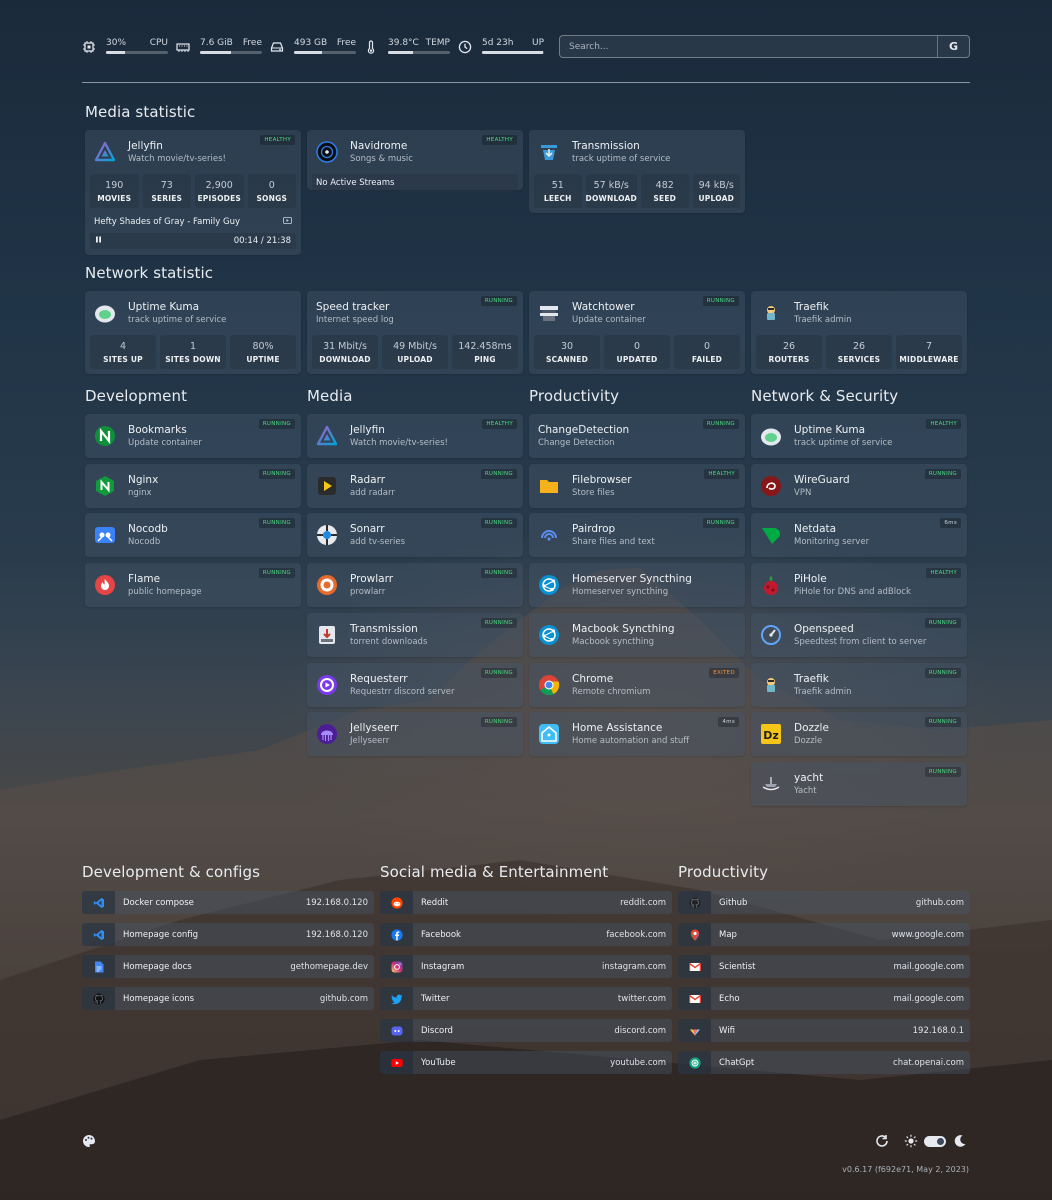 The height and width of the screenshot is (1200, 1052). I want to click on uptime-value: 5d 23h, so click(498, 43).